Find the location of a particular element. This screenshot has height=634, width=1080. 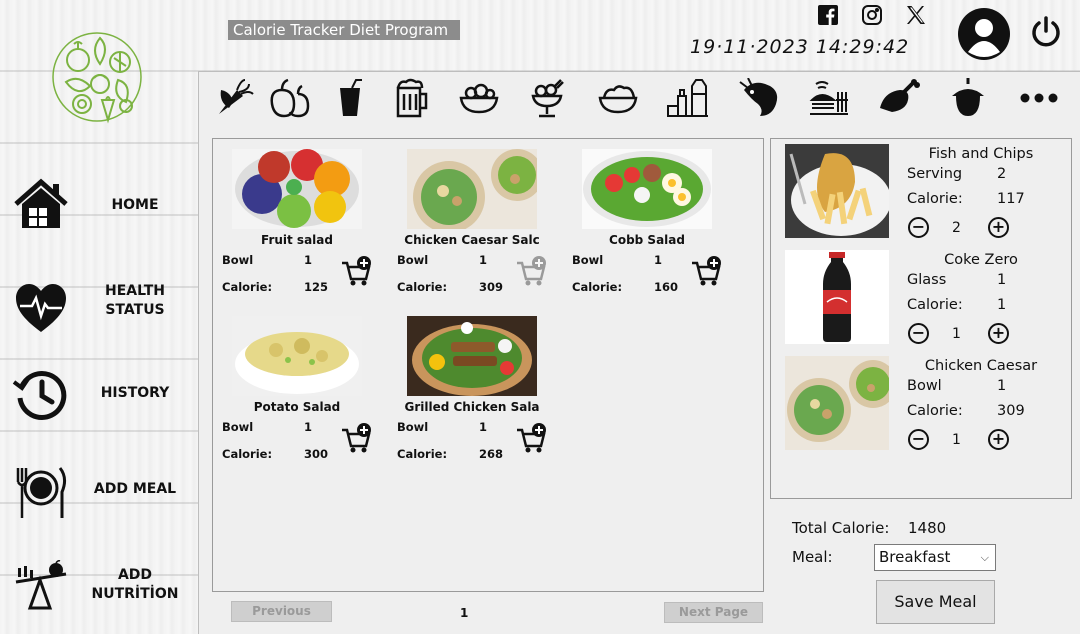

grocery-icon is located at coordinates (688, 98).